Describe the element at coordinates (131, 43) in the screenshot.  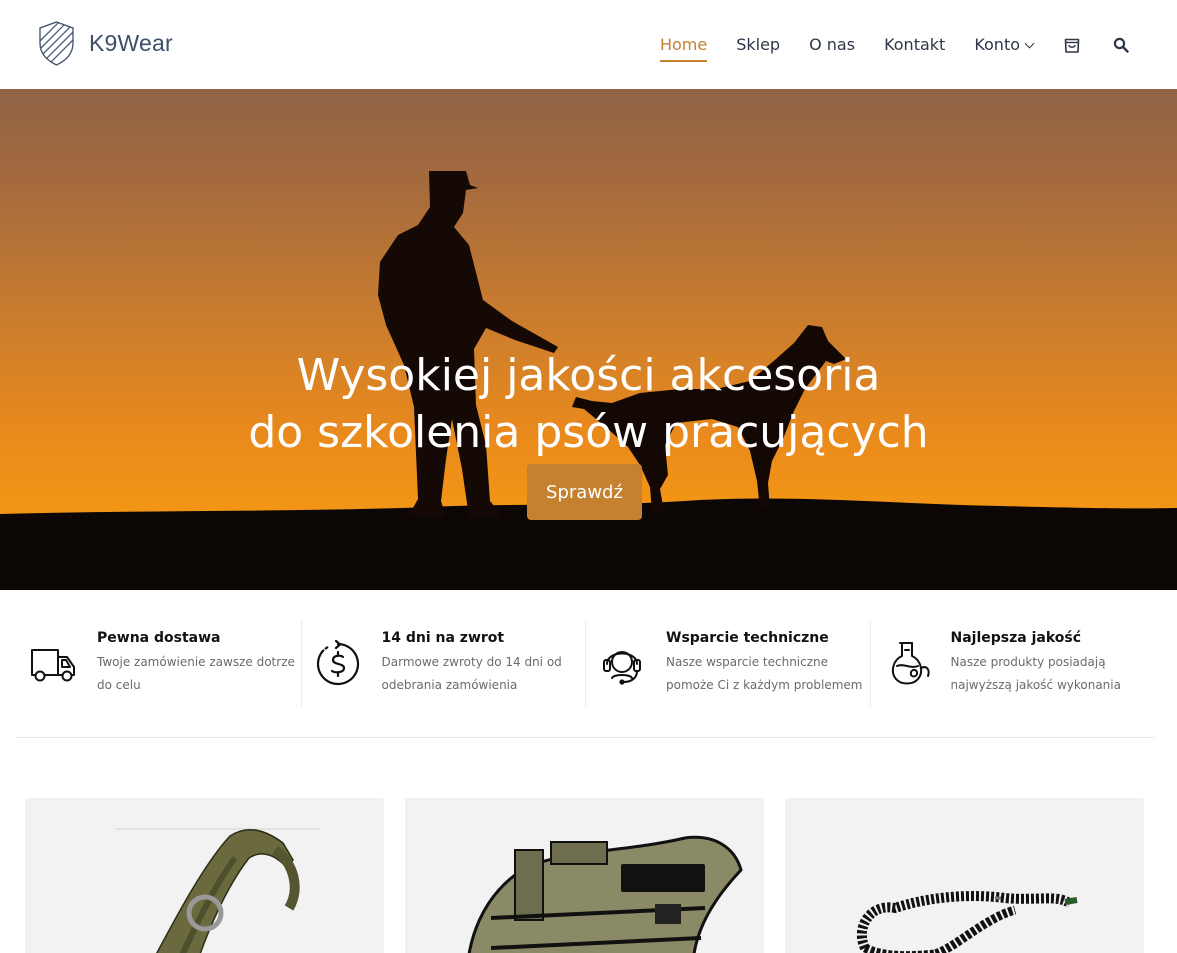
I see `brand-name: K9Wear` at that location.